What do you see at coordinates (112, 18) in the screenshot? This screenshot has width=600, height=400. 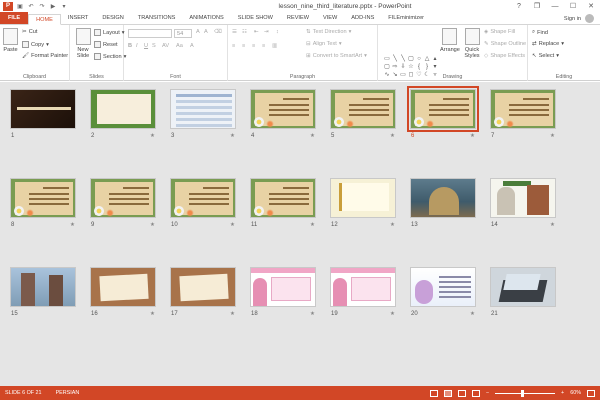 I see `tab-design: DESIGN` at bounding box center [112, 18].